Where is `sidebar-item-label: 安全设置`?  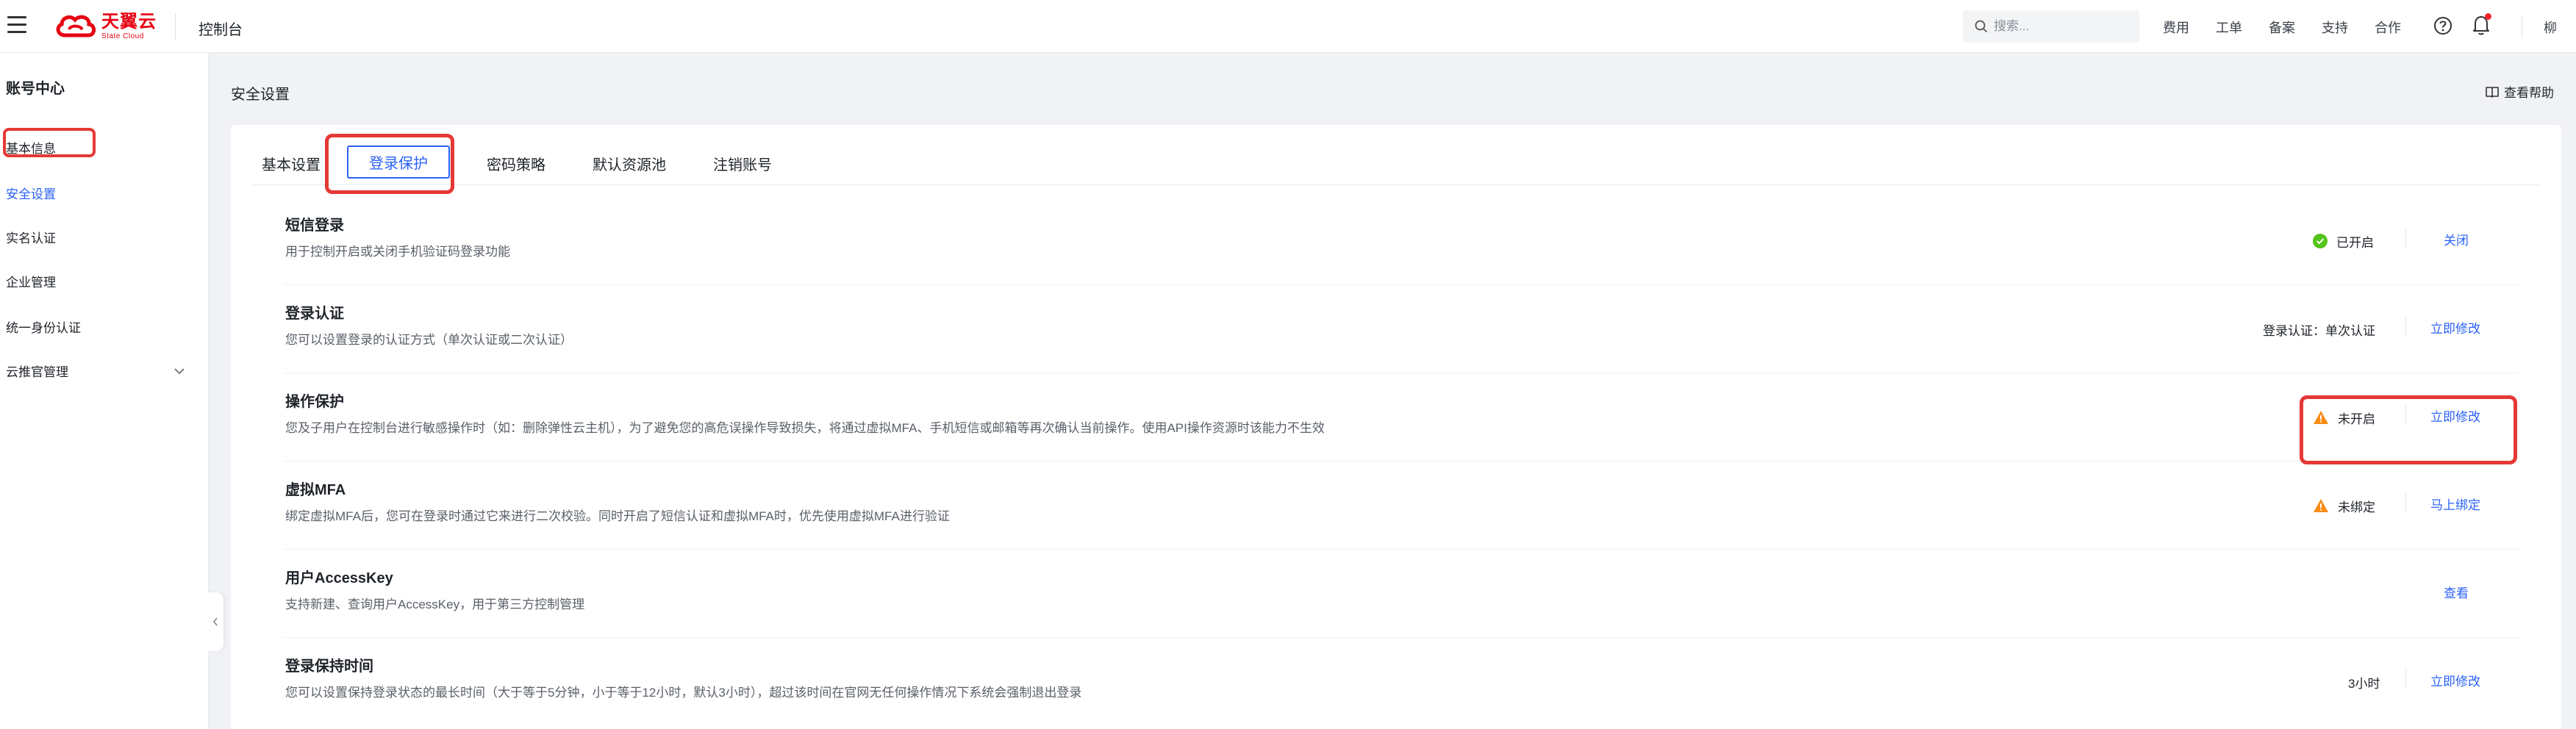
sidebar-item-label: 安全设置 is located at coordinates (31, 194).